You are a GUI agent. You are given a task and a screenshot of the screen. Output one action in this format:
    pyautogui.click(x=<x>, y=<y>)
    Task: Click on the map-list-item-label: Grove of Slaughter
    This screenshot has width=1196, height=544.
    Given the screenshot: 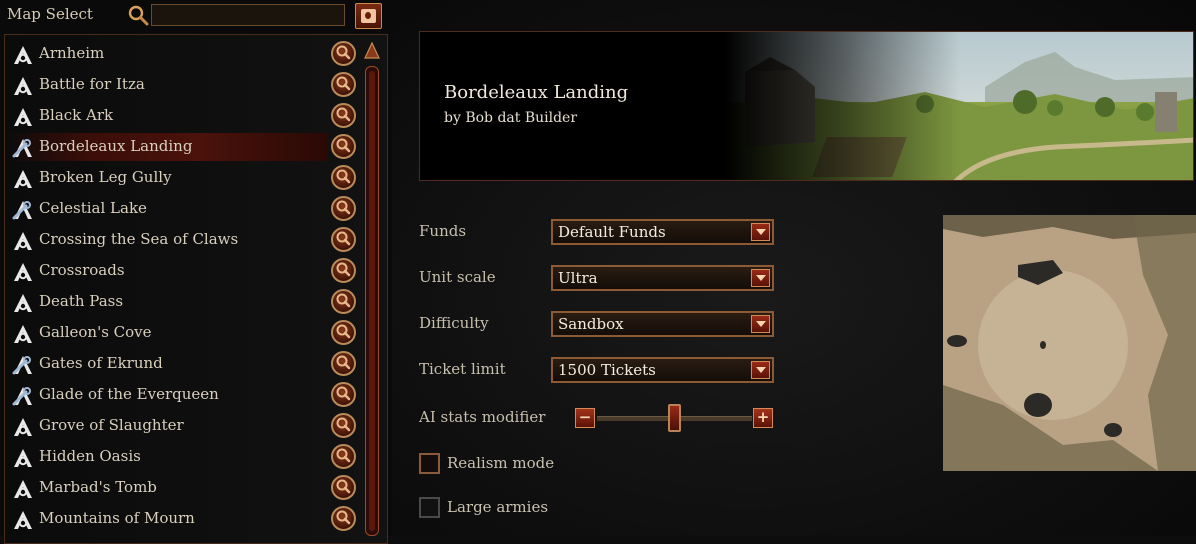 What is the action you would take?
    pyautogui.click(x=111, y=425)
    